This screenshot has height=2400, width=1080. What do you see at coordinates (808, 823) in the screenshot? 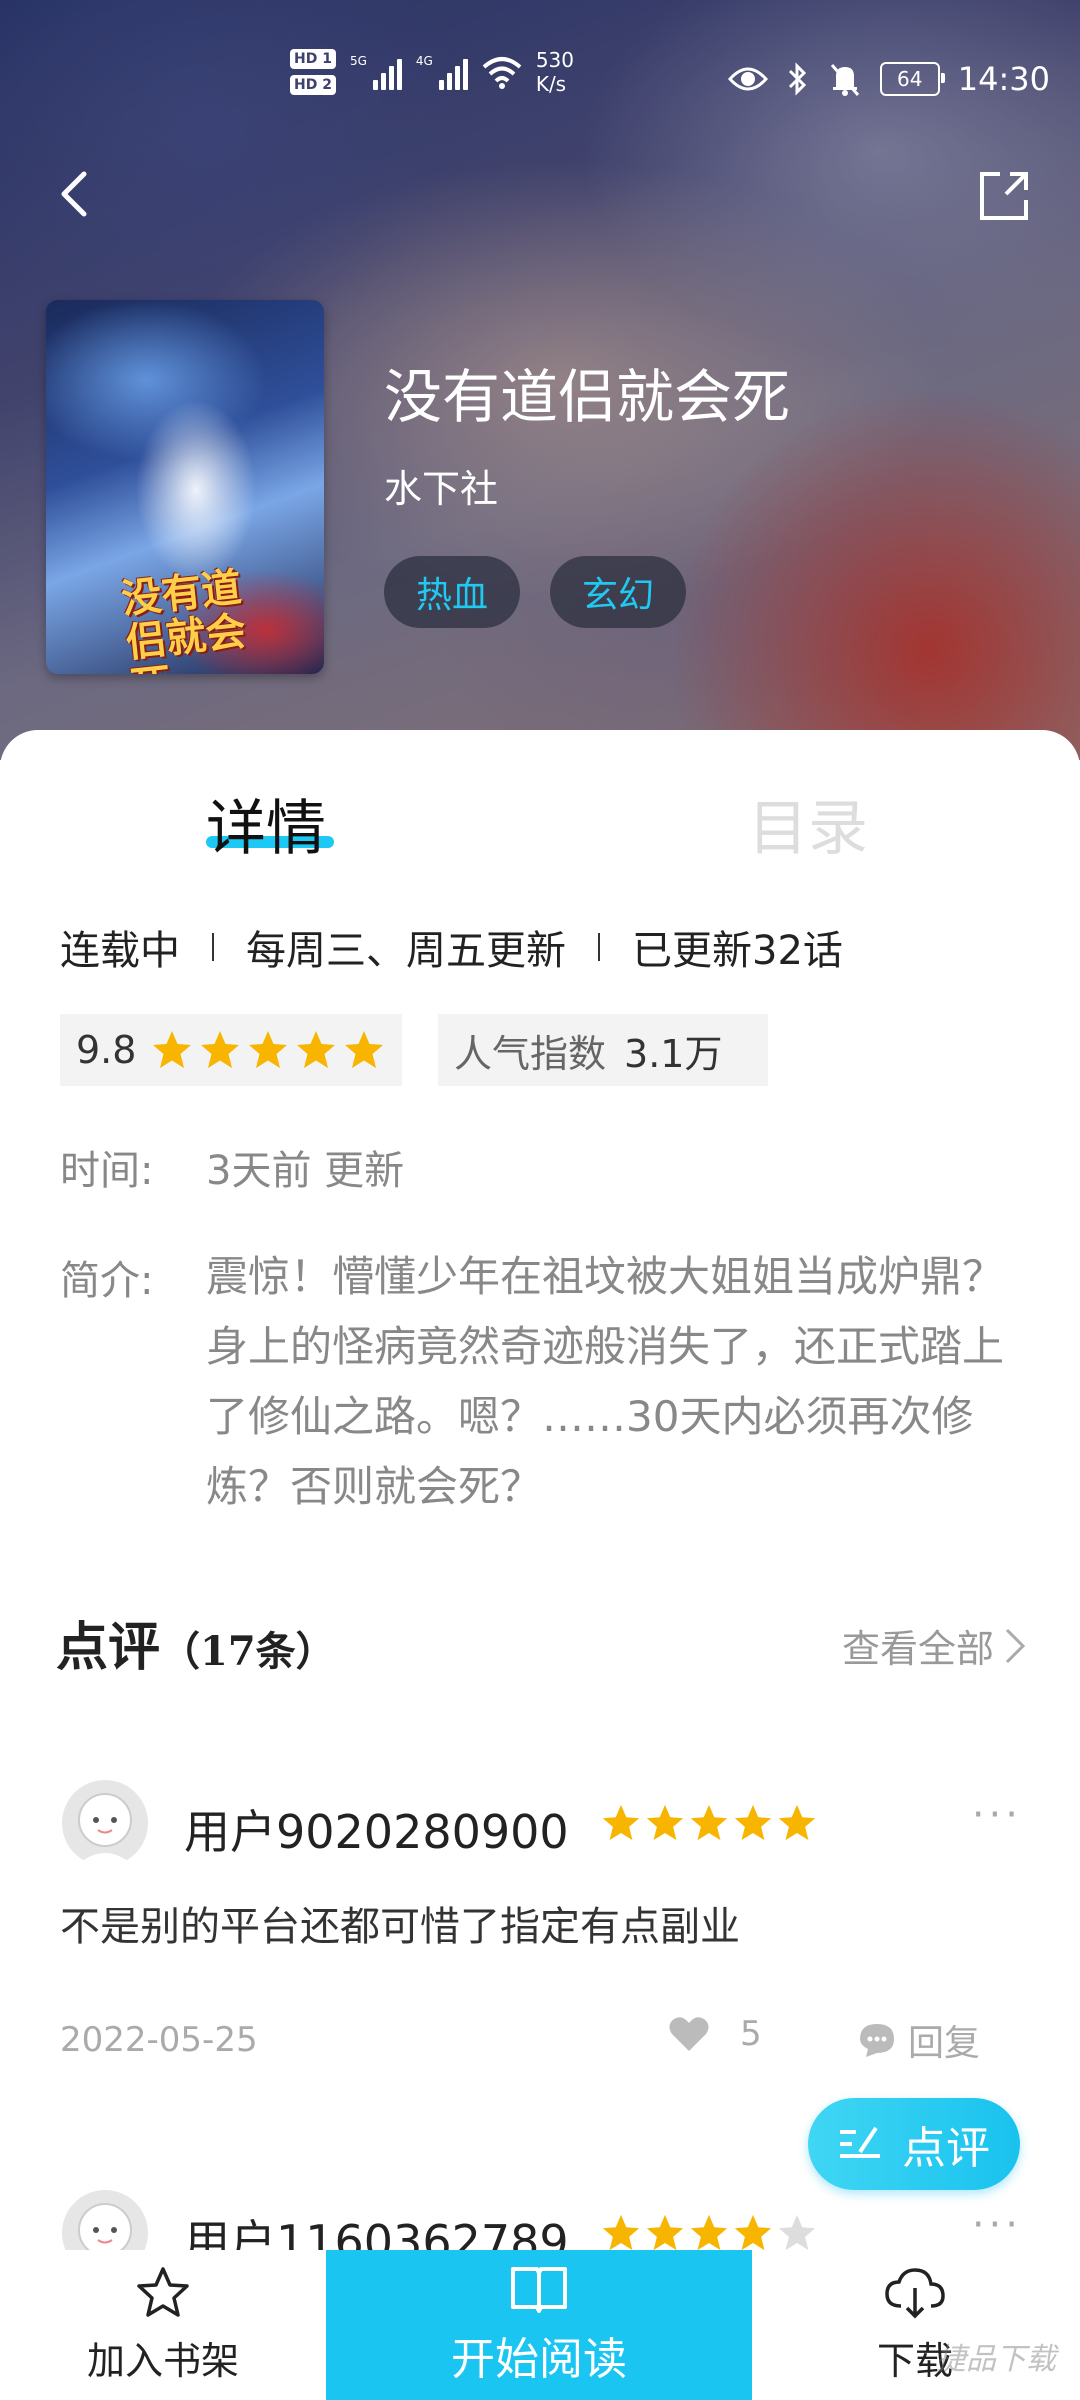
I see `tab-catalog: 目录` at bounding box center [808, 823].